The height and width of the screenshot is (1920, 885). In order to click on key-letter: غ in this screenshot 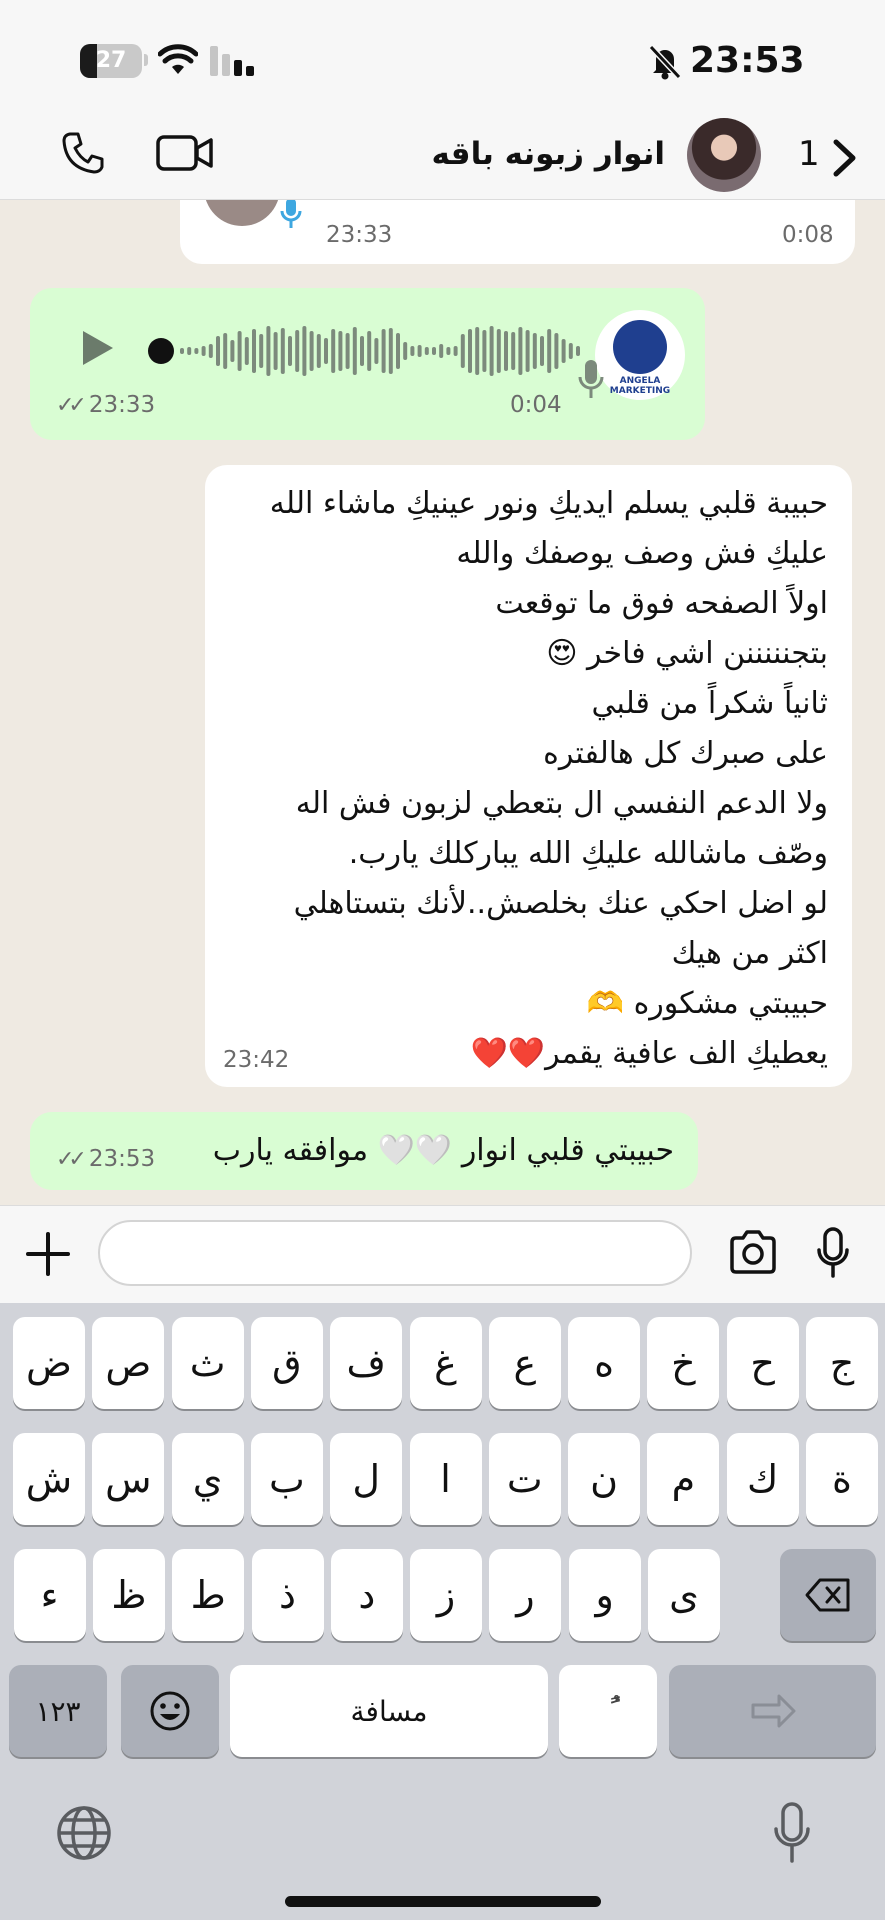, I will do `click(445, 1363)`.